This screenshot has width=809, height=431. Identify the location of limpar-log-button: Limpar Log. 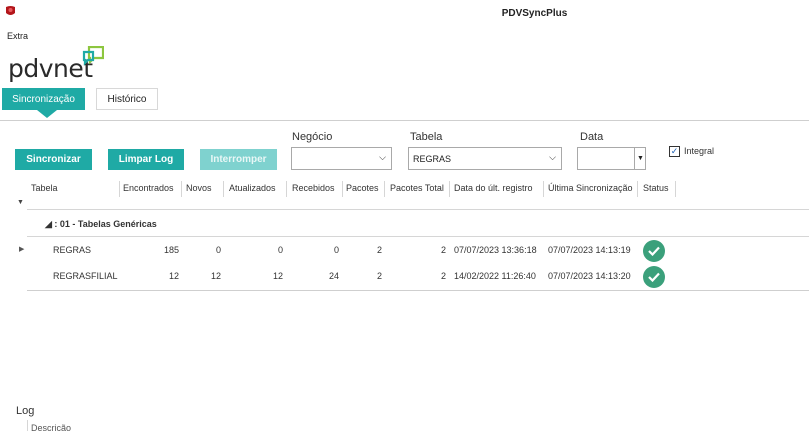
(146, 159).